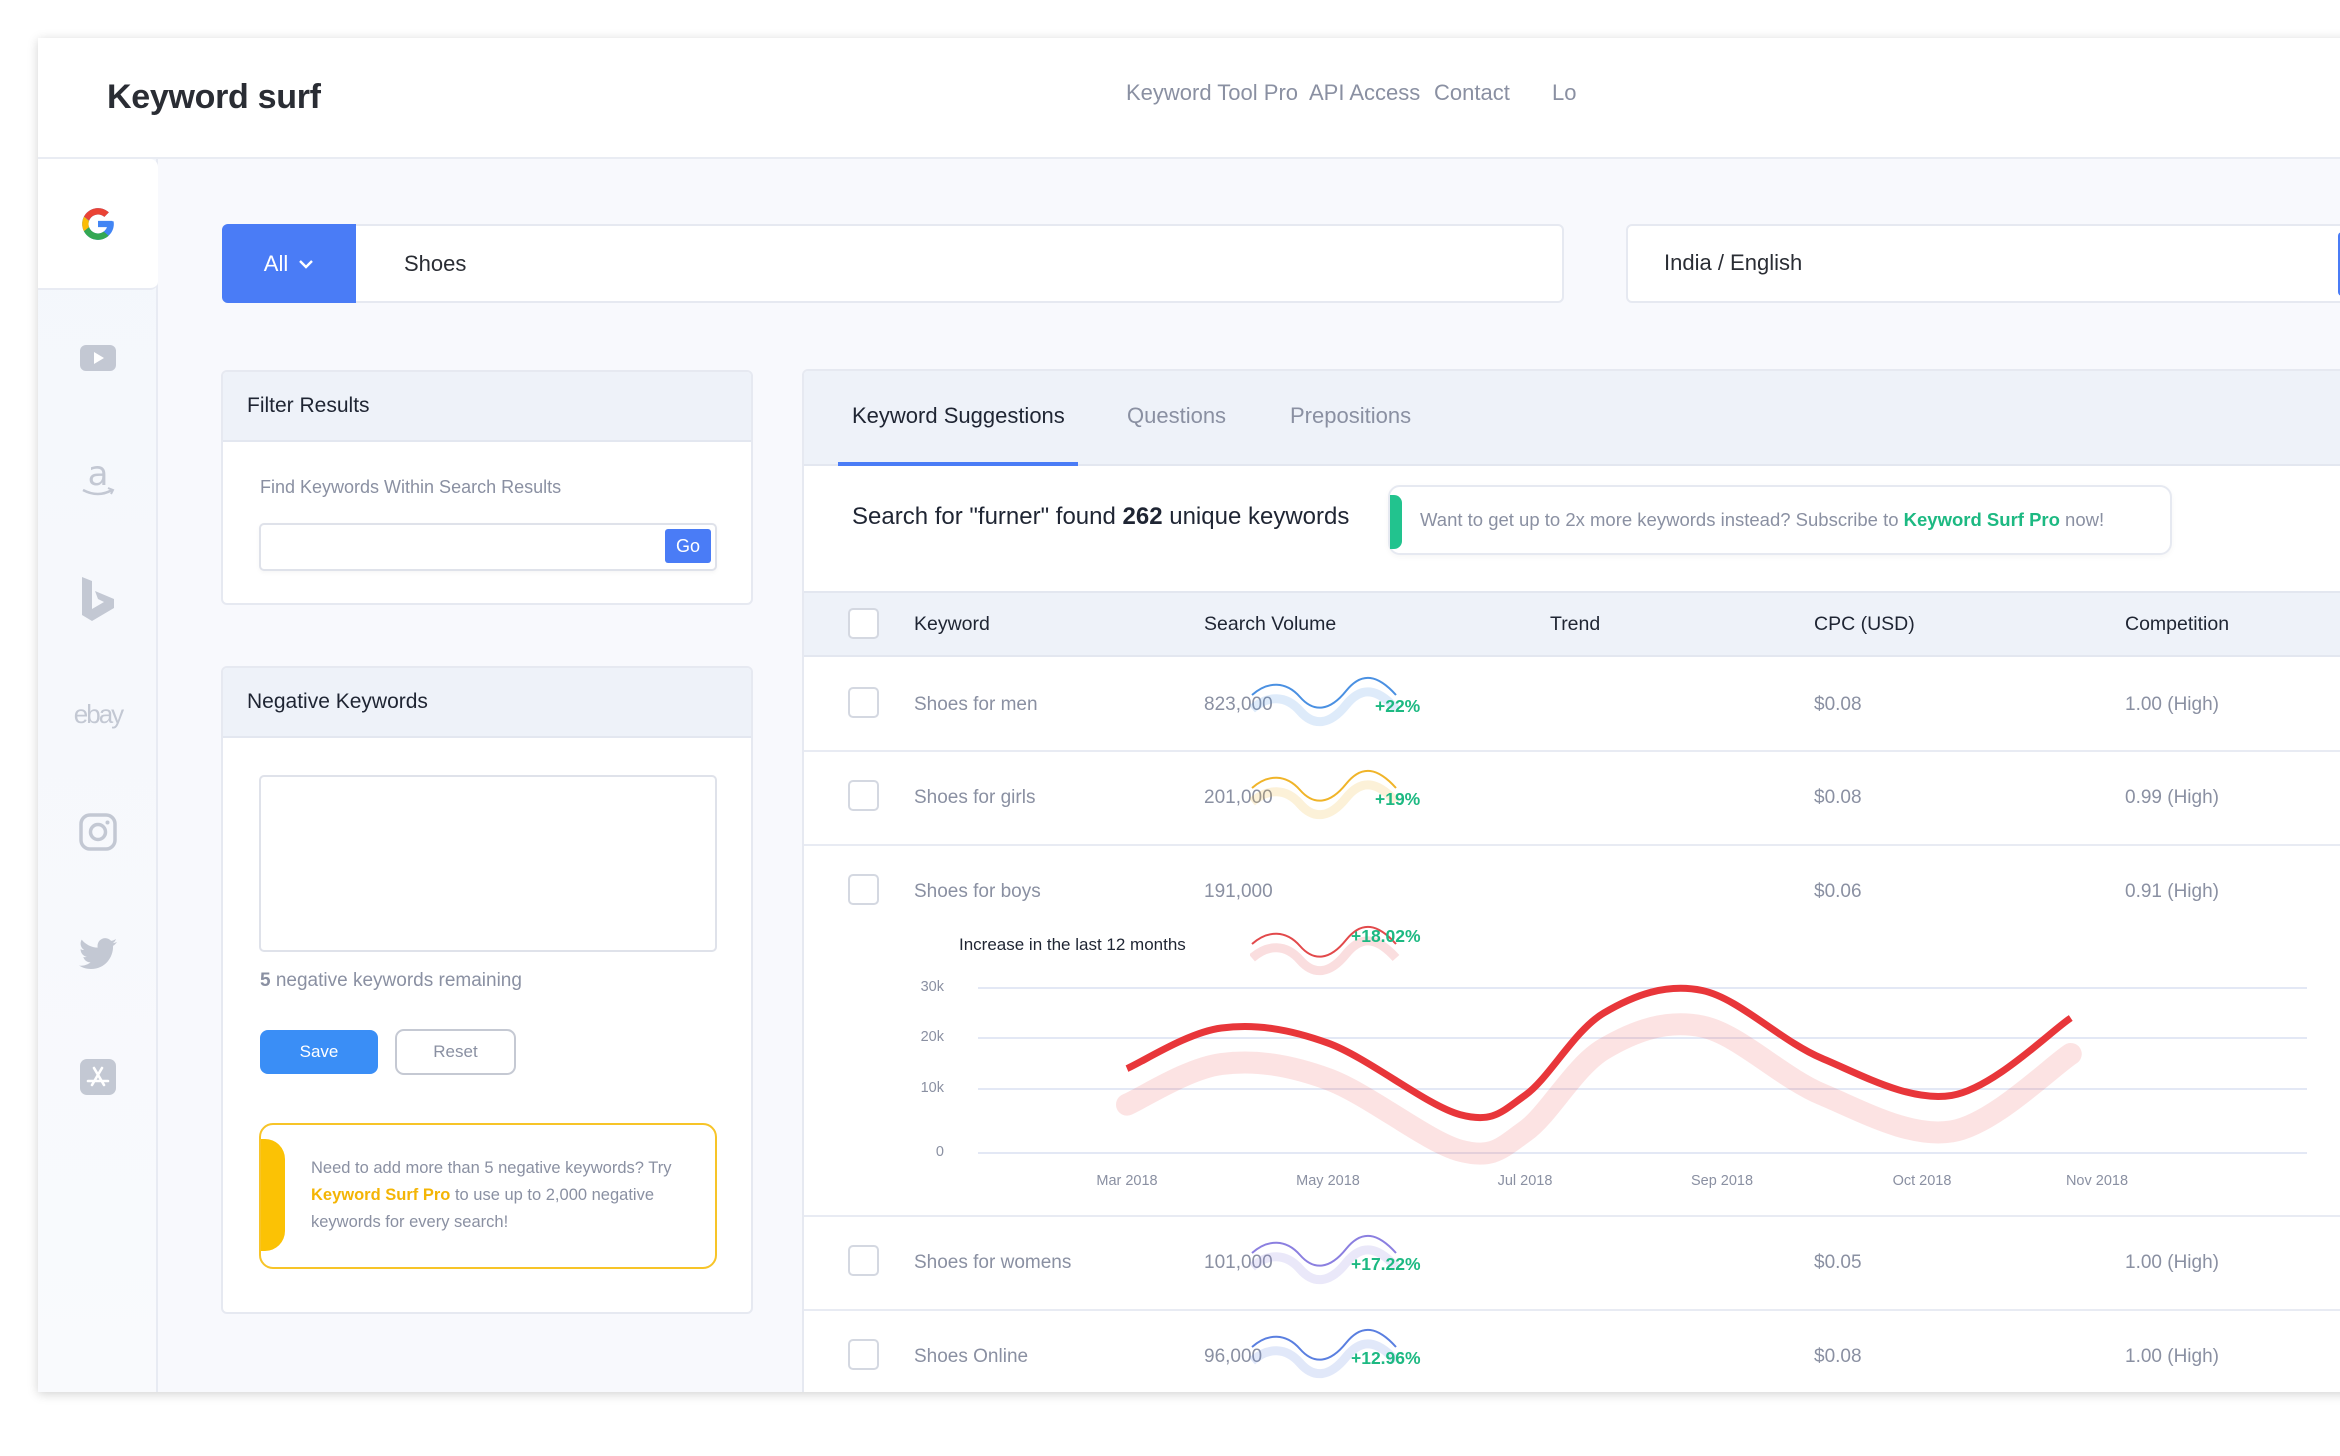 This screenshot has height=1456, width=2340. I want to click on select-all-checkbox, so click(863, 623).